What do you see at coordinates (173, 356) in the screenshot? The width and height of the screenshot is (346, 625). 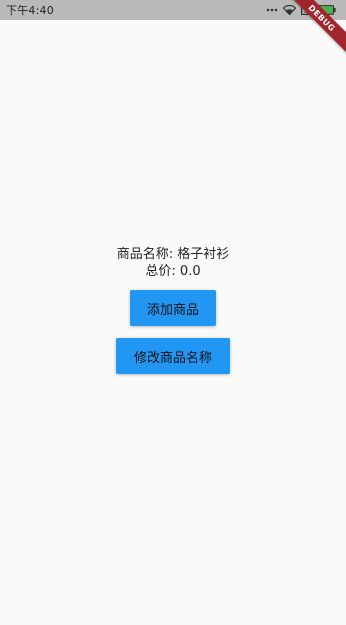 I see `edit-product-name-button: 修改商品名称` at bounding box center [173, 356].